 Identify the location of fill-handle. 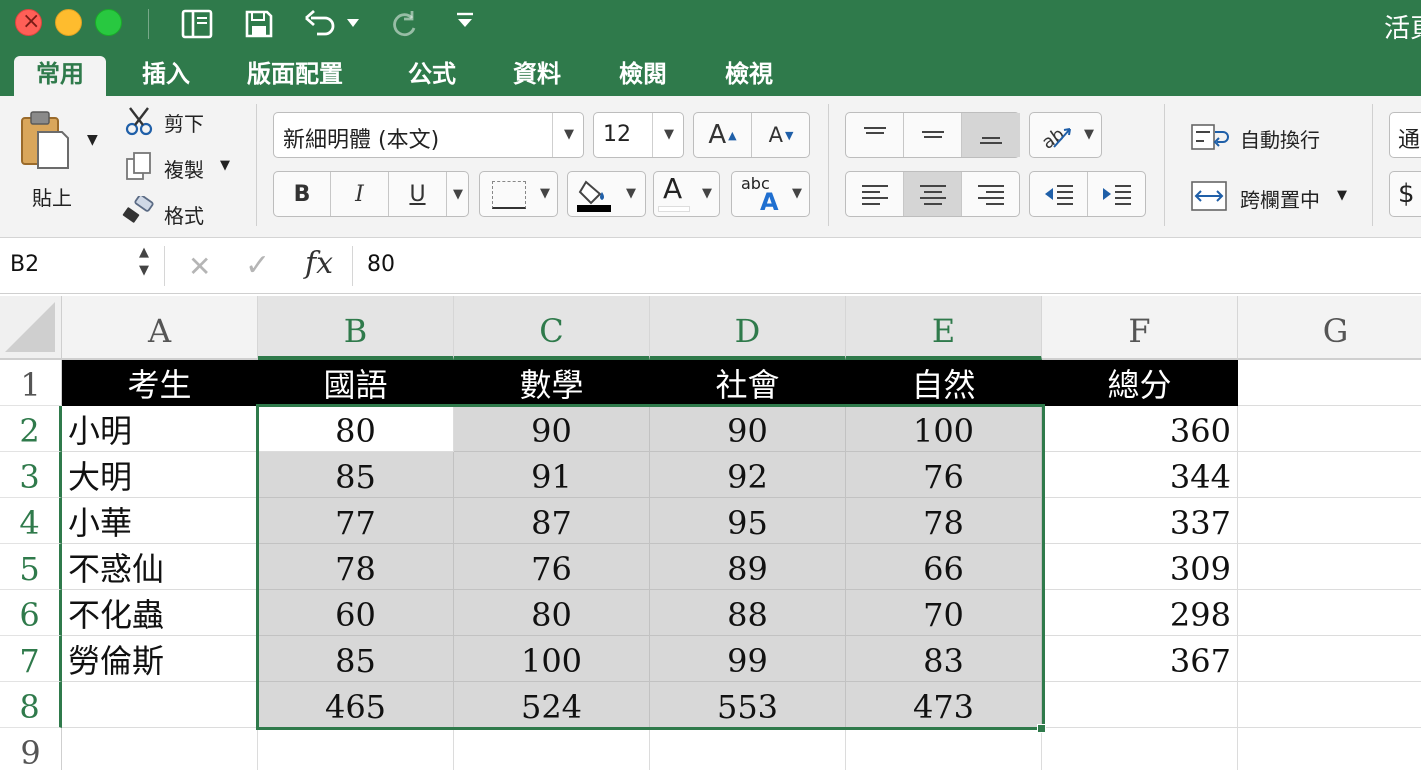
(1041, 728).